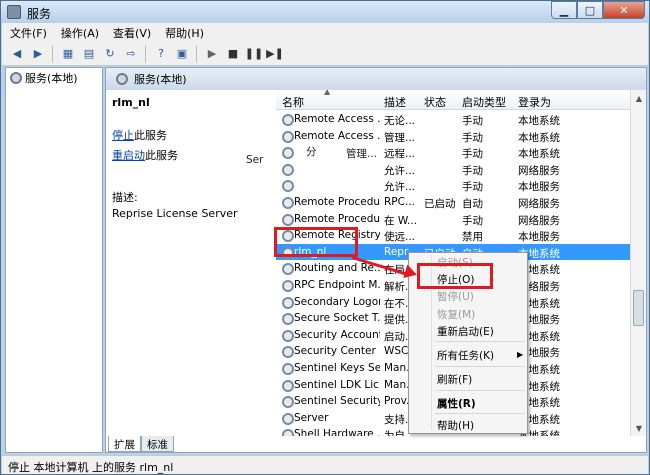 Image resolution: width=650 pixels, height=475 pixels. I want to click on tab-extended: 扩展, so click(124, 444).